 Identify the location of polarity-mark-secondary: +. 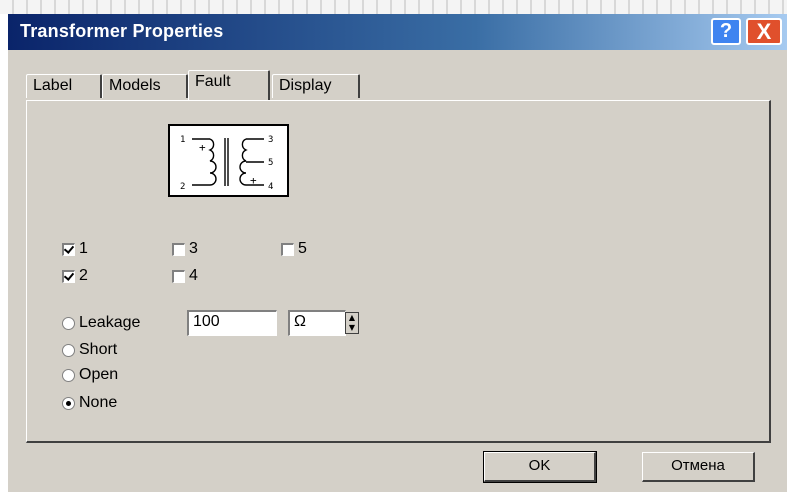
(253, 180).